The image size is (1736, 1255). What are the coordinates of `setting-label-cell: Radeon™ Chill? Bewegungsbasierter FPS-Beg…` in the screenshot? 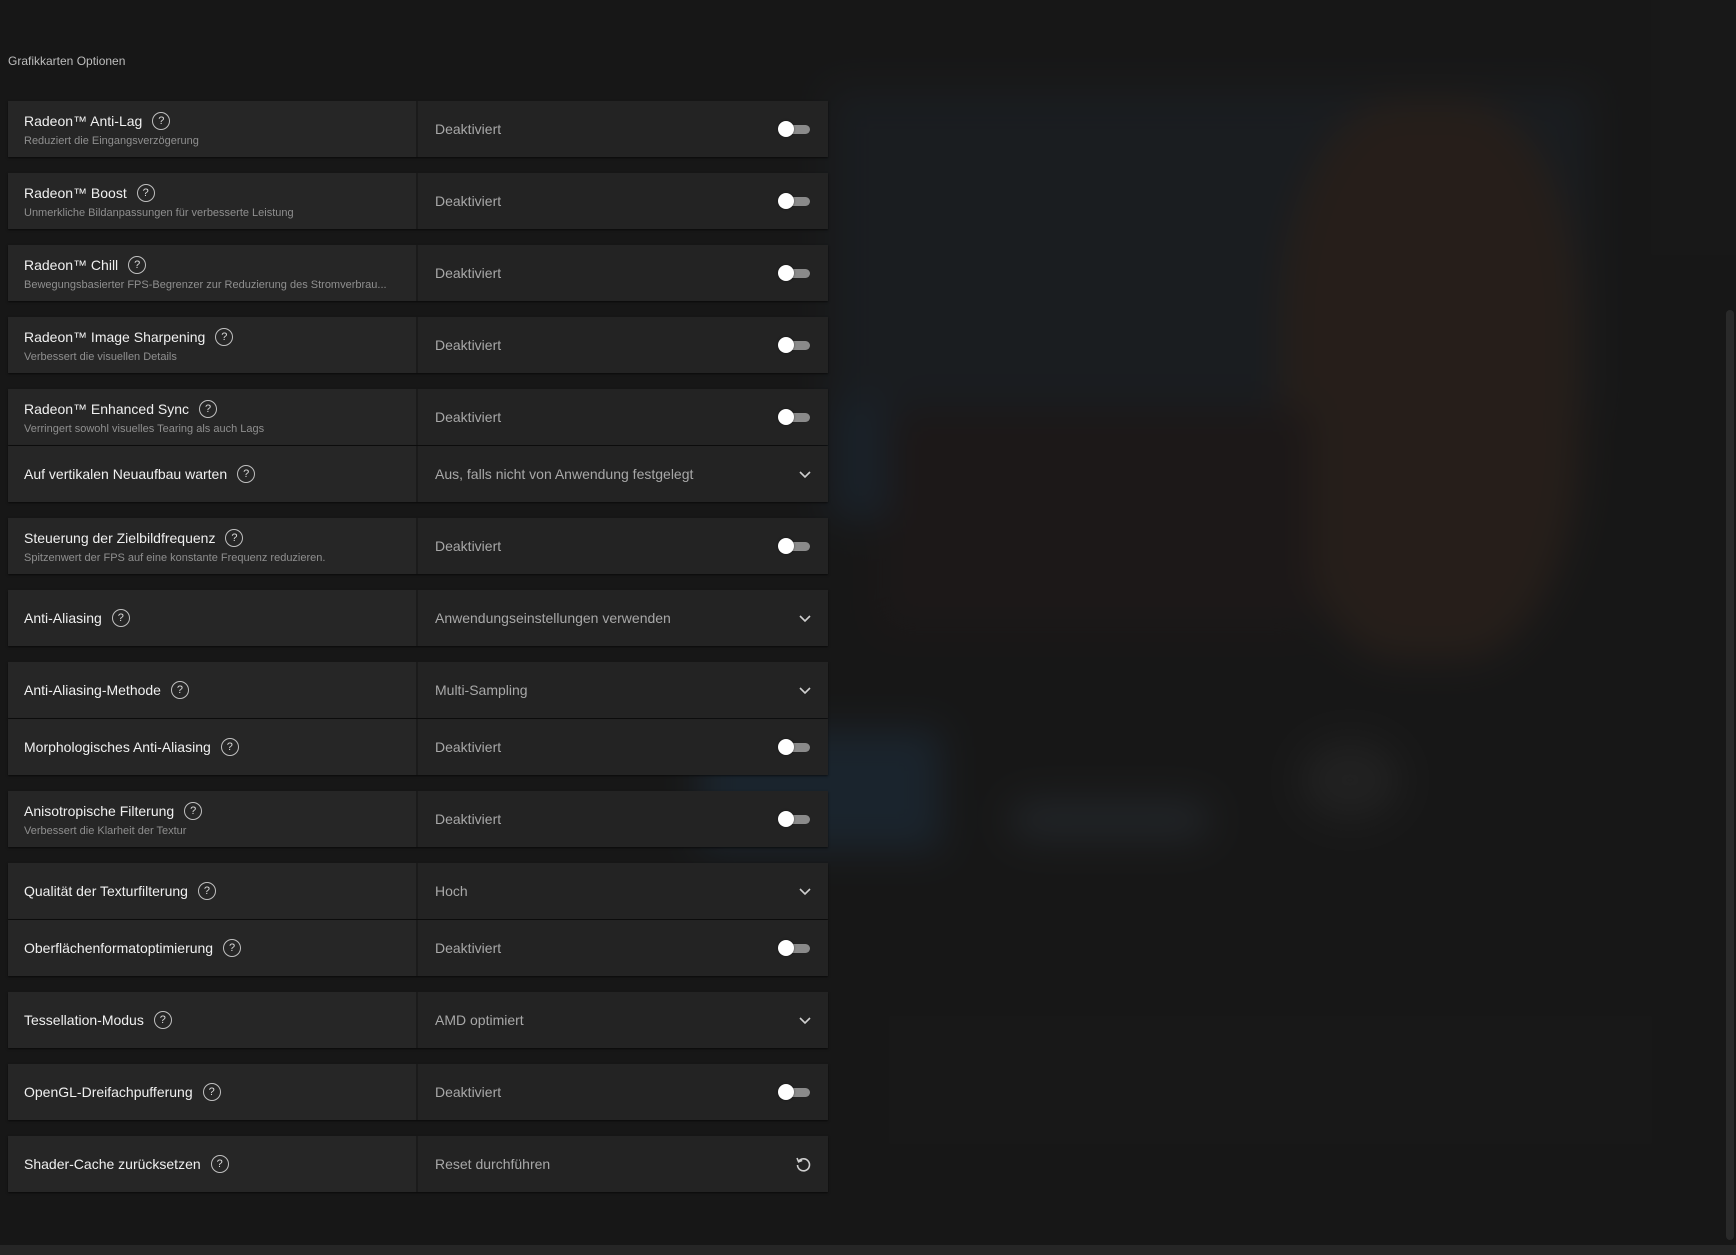 It's located at (213, 273).